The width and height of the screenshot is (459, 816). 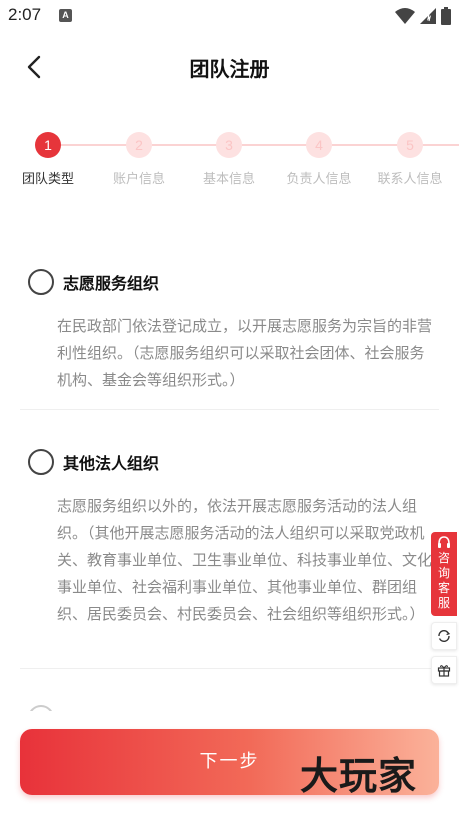 I want to click on nav-bar: 团队注册, so click(x=229, y=66).